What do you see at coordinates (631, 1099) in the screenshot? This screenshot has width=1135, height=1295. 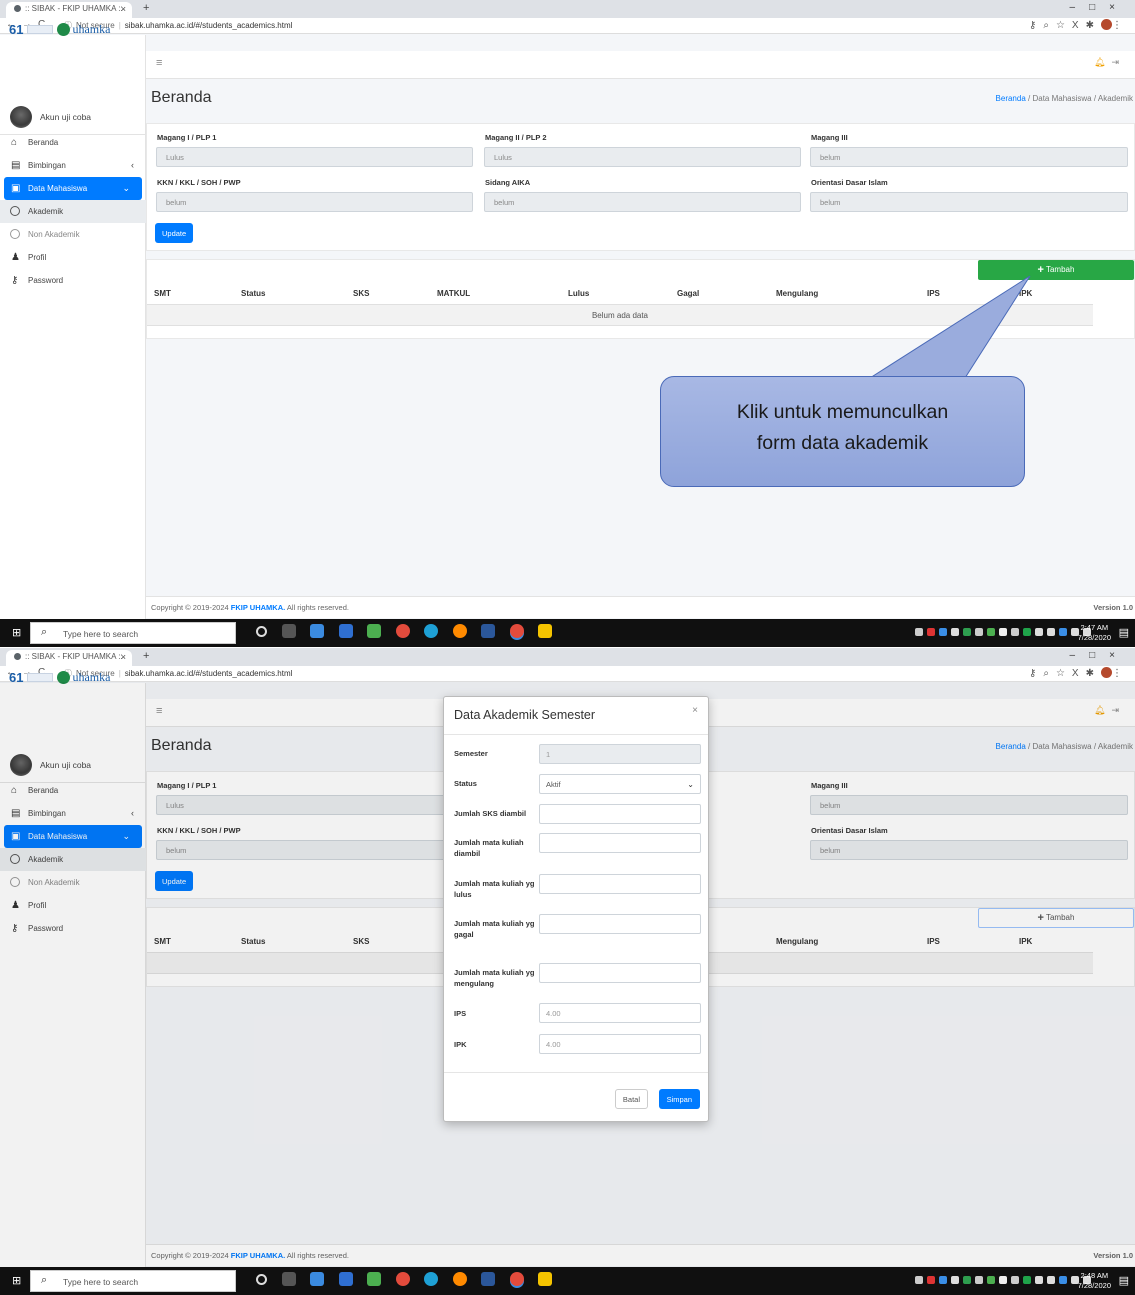 I see `cancel-button: Batal` at bounding box center [631, 1099].